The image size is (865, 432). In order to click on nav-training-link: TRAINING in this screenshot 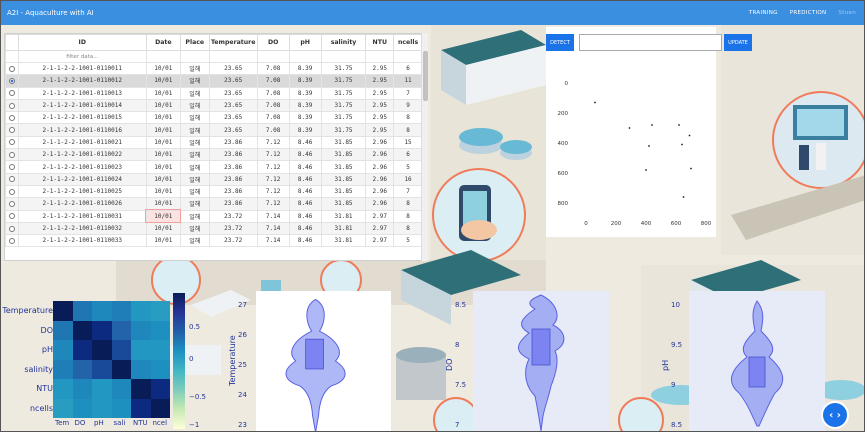, I will do `click(763, 13)`.